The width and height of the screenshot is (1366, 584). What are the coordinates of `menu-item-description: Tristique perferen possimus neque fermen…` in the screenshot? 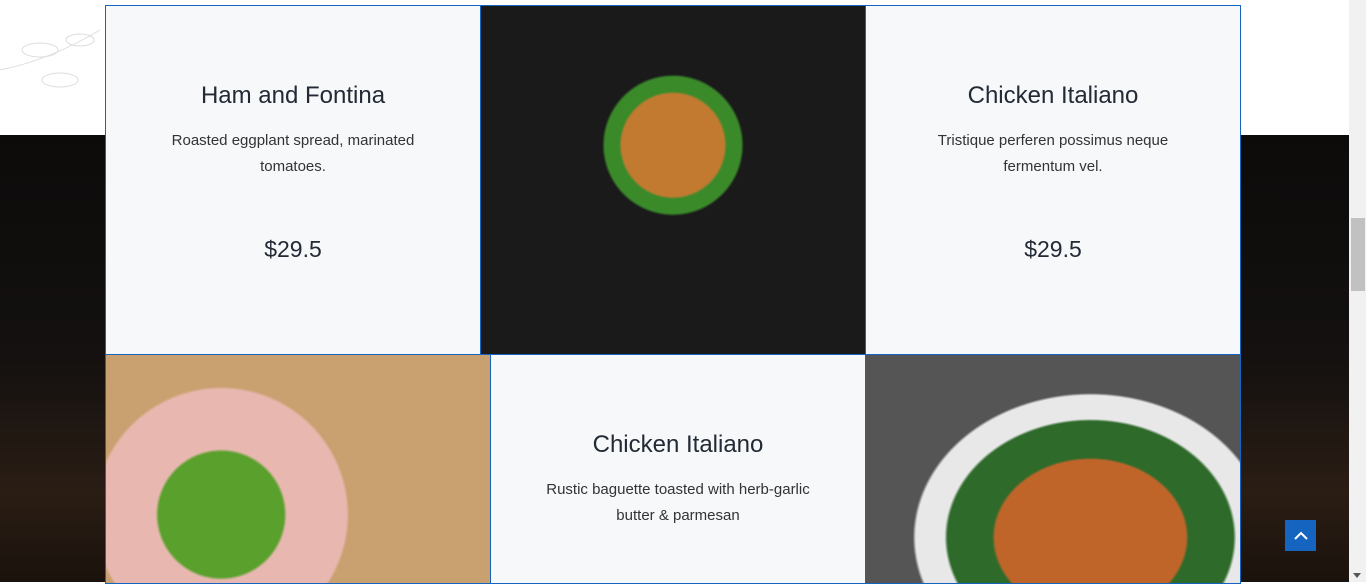 It's located at (1053, 153).